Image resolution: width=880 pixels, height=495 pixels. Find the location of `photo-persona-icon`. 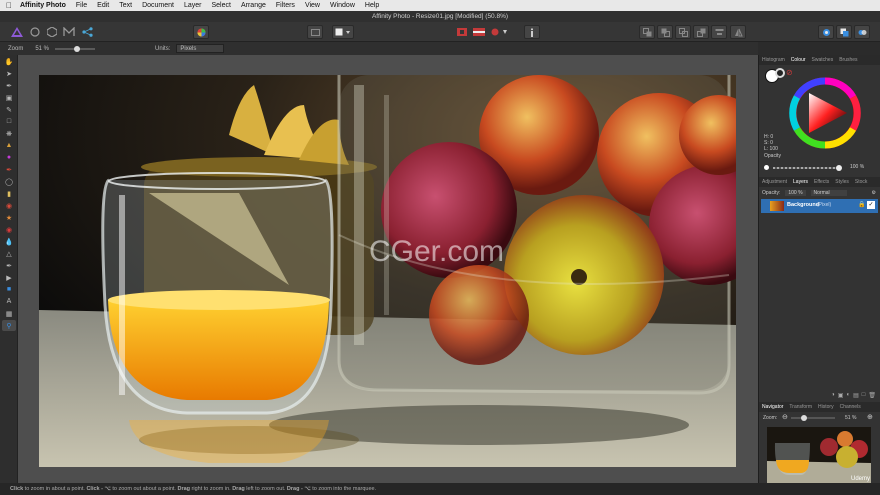

photo-persona-icon is located at coordinates (17, 32).